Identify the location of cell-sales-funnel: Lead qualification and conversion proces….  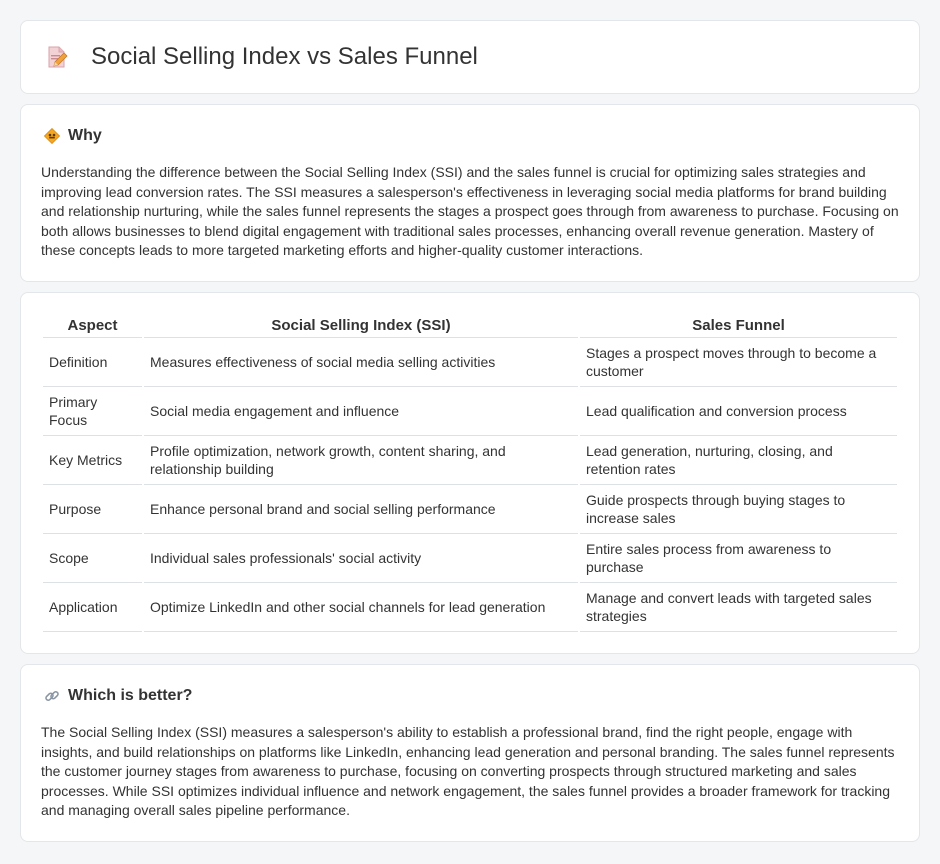
(738, 411).